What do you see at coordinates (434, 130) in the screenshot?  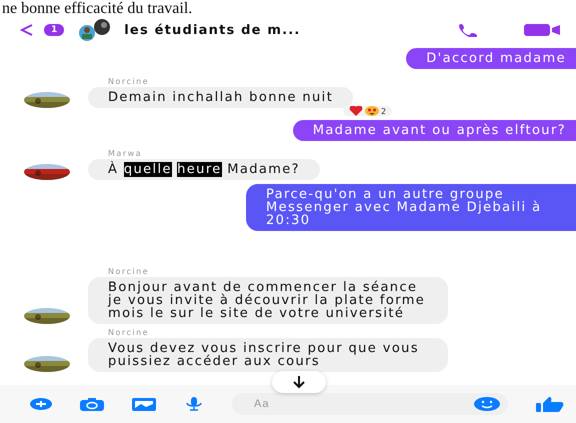 I see `message-bubble: Madame avant ou après elftour?` at bounding box center [434, 130].